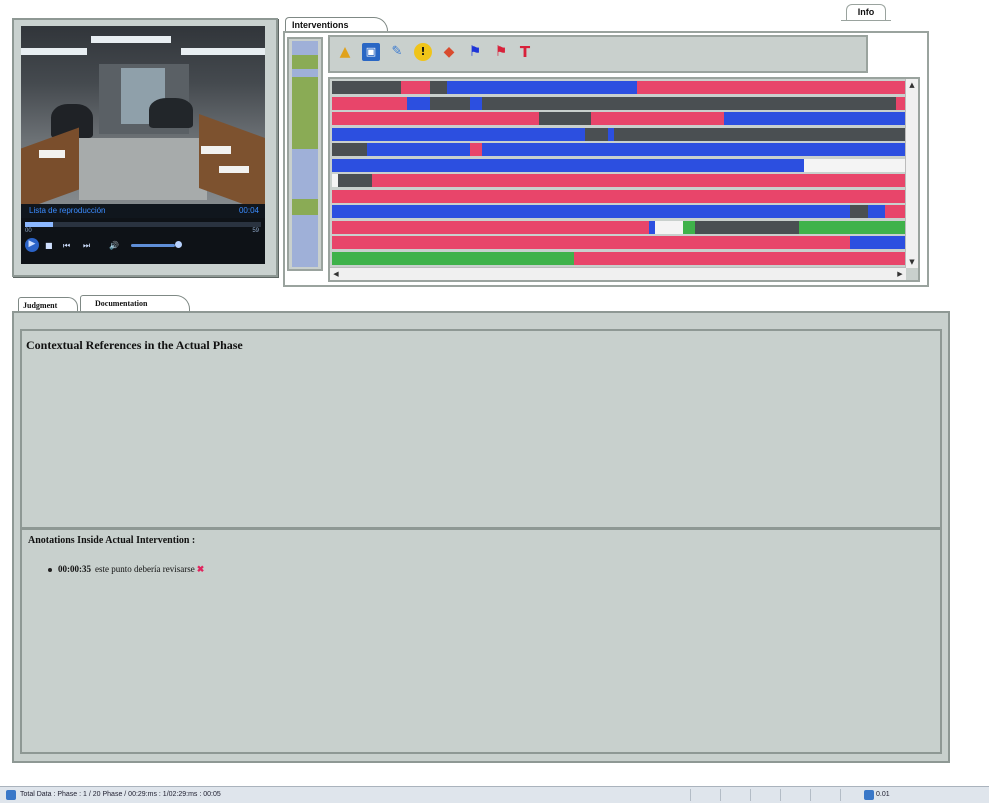 This screenshot has width=989, height=803. What do you see at coordinates (143, 122) in the screenshot?
I see `video-screen: Lista de reproducción 00:04` at bounding box center [143, 122].